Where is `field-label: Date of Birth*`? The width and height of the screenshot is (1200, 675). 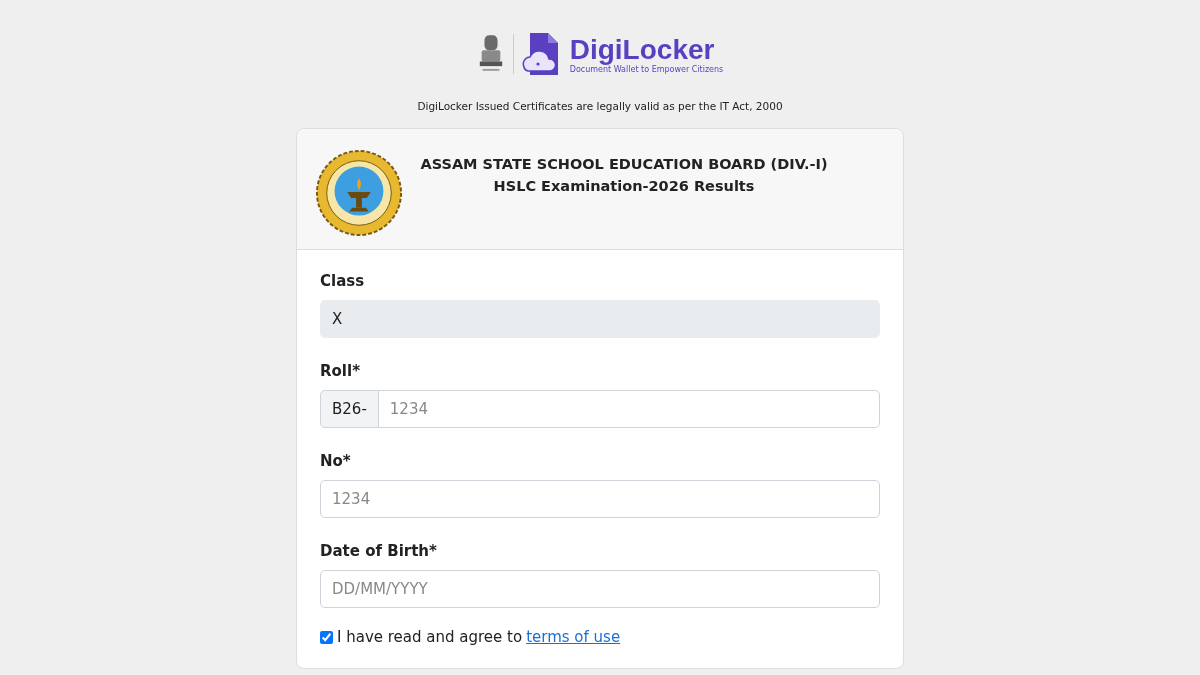
field-label: Date of Birth* is located at coordinates (379, 551).